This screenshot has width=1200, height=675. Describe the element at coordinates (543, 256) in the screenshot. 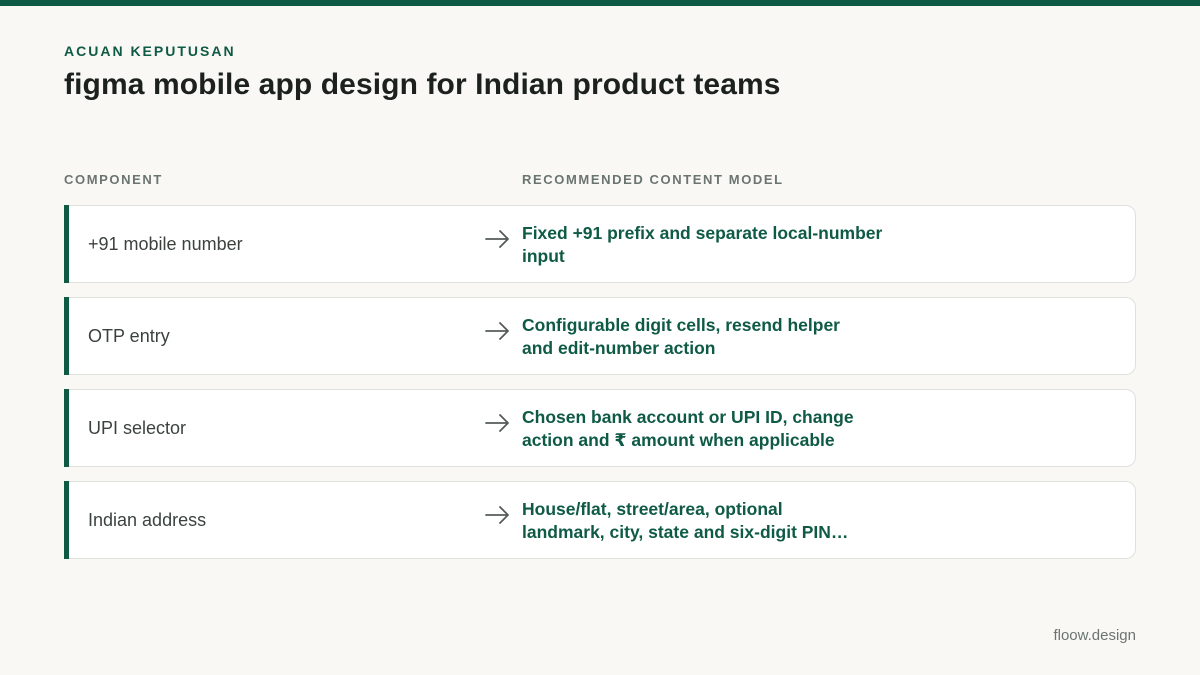

I see `row-content-model-line: input` at that location.